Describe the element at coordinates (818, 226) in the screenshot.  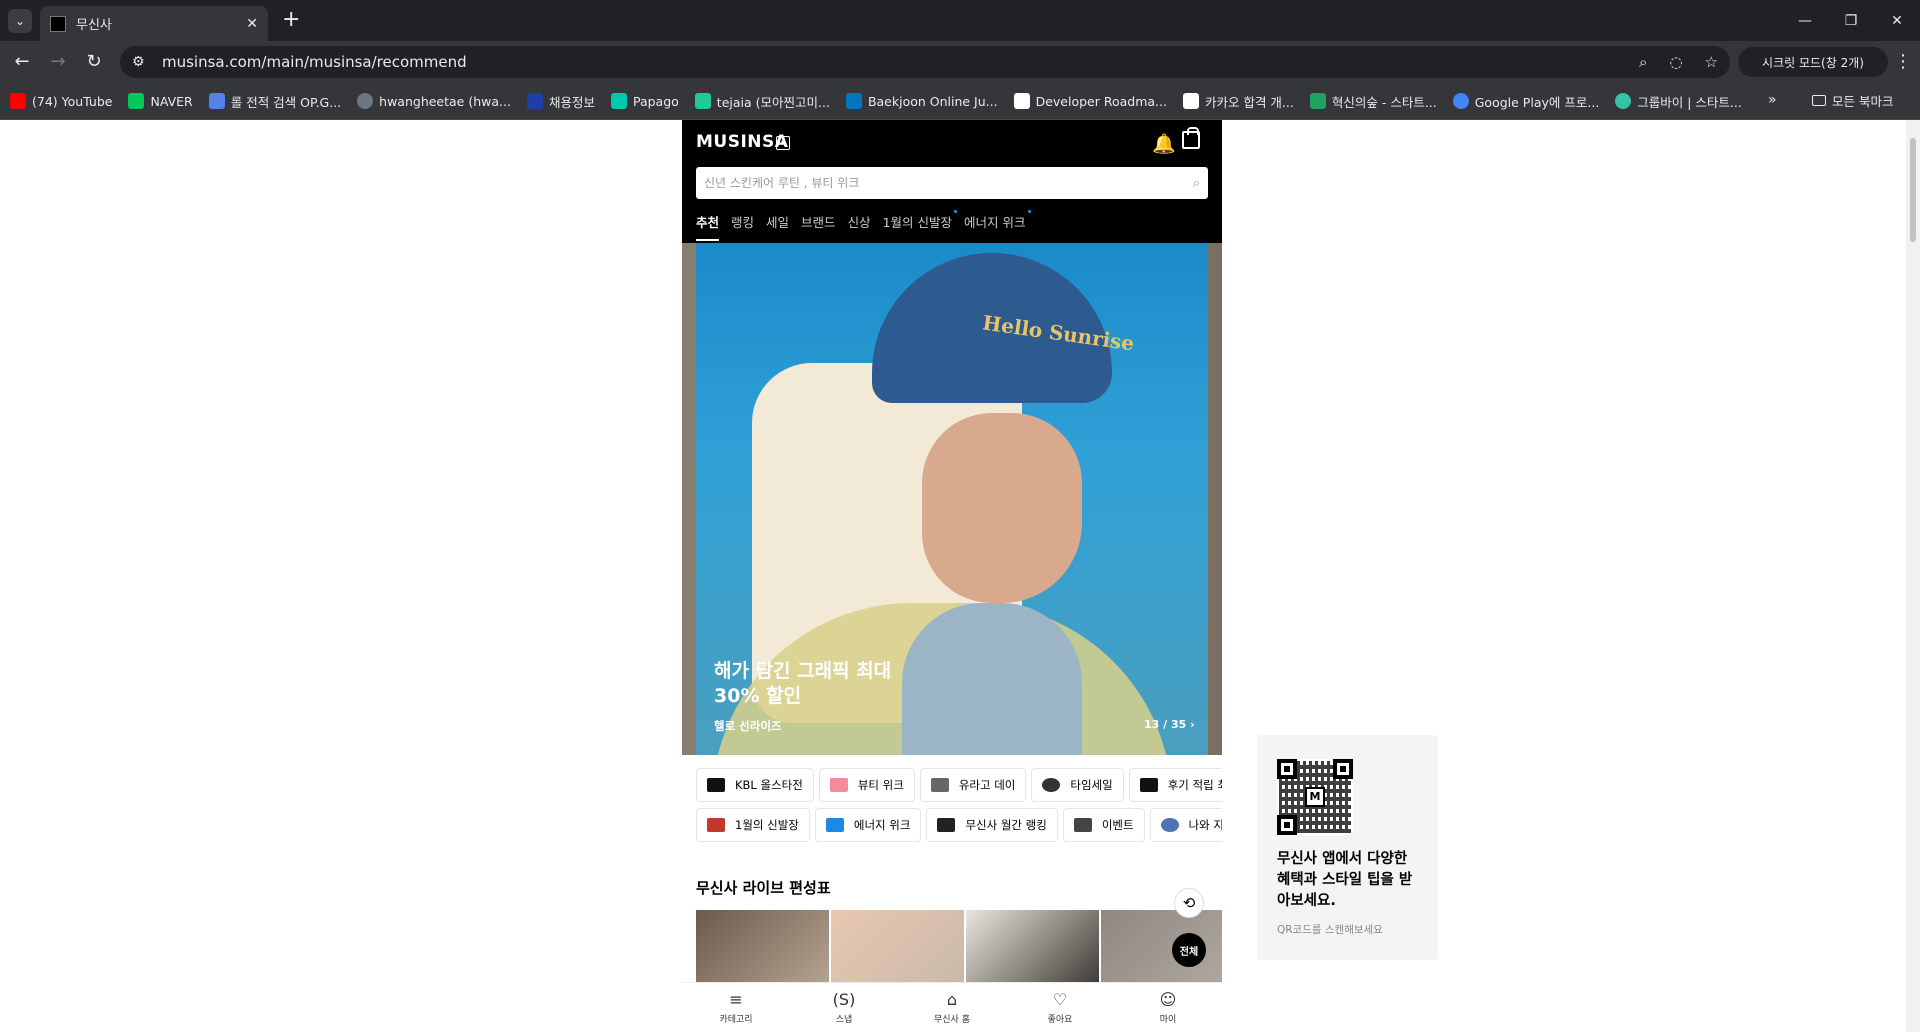
I see `tab-brand: 브랜드` at that location.